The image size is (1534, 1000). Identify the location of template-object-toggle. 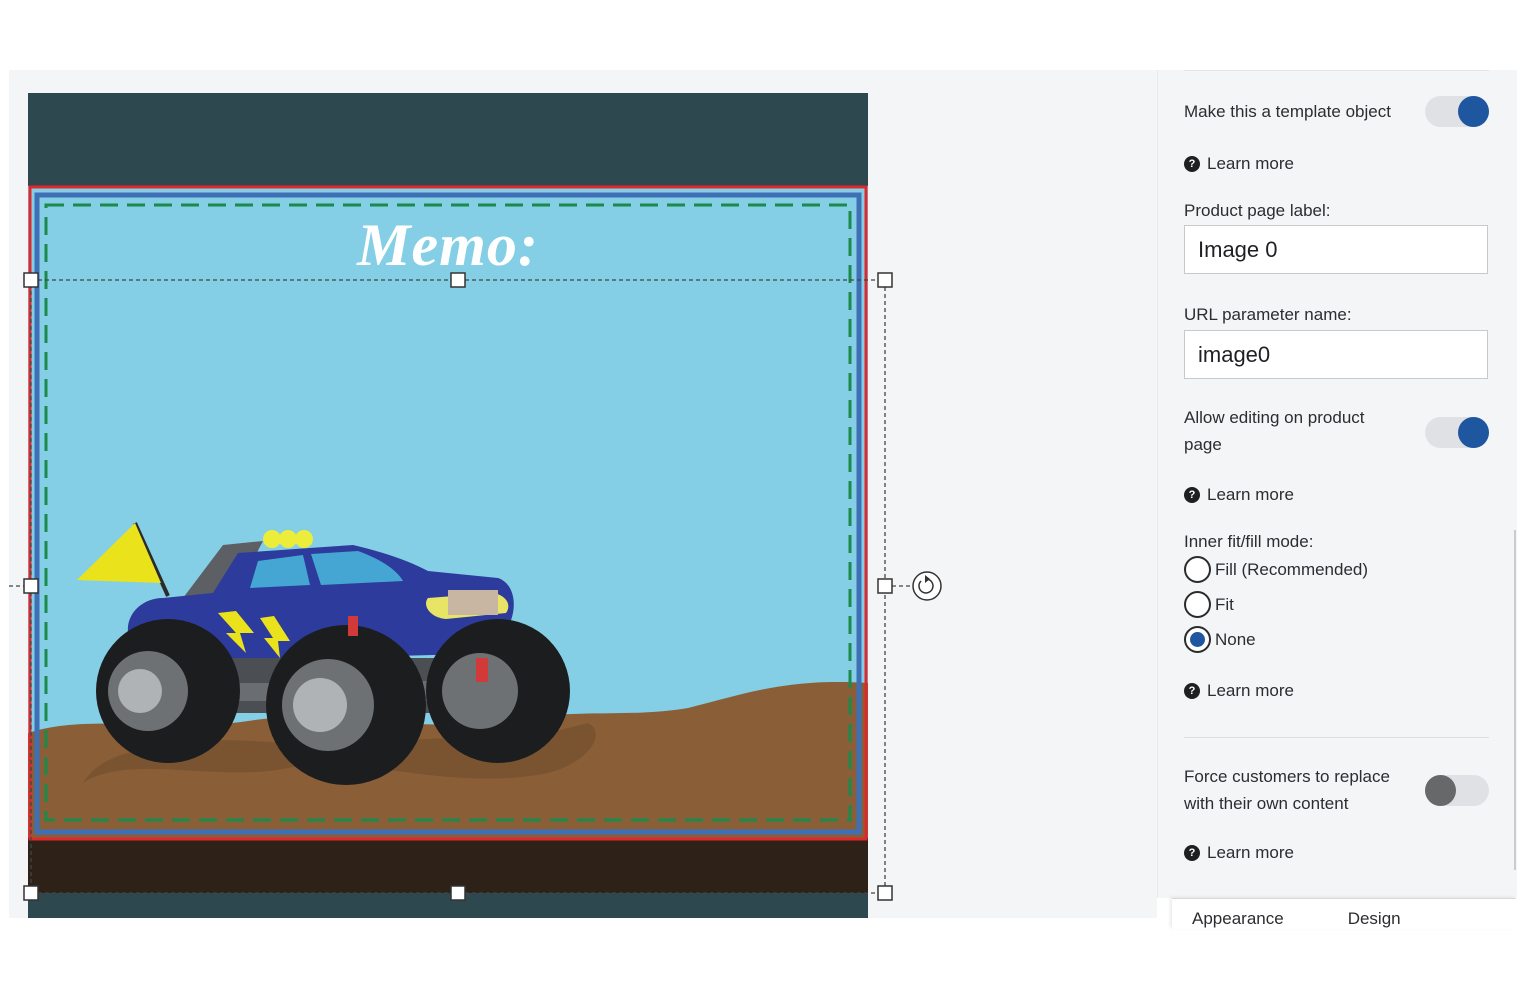
(1457, 111).